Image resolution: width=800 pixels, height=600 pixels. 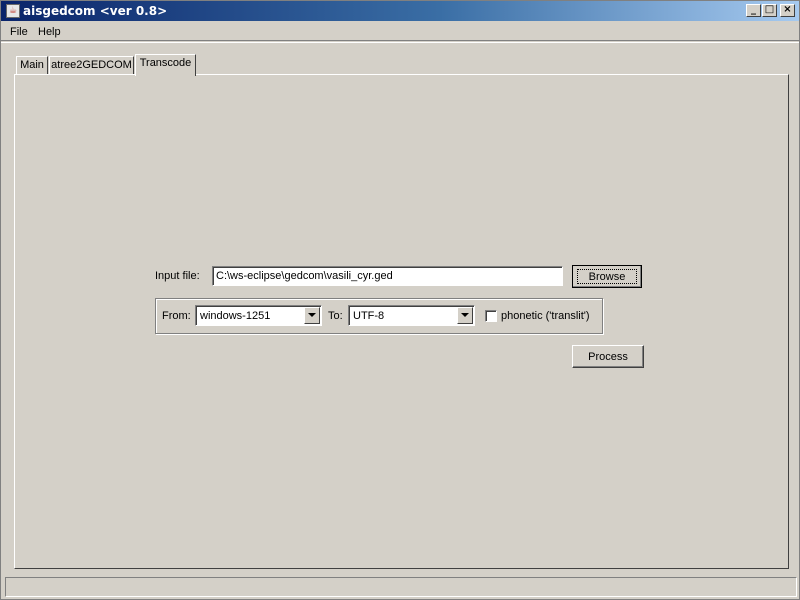 What do you see at coordinates (369, 316) in the screenshot?
I see `to-encoding-value: UTF-8` at bounding box center [369, 316].